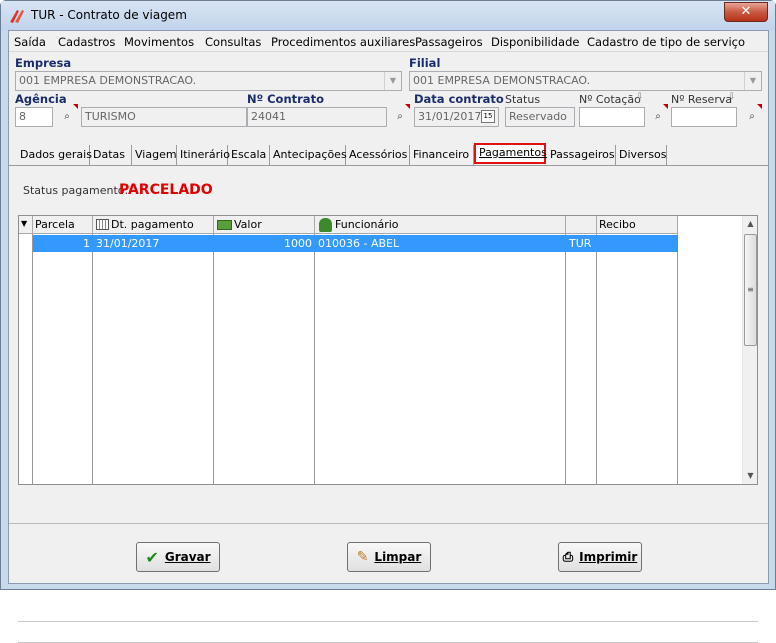 This screenshot has width=776, height=643. I want to click on data-contrato-value: 31/01/2017, so click(450, 116).